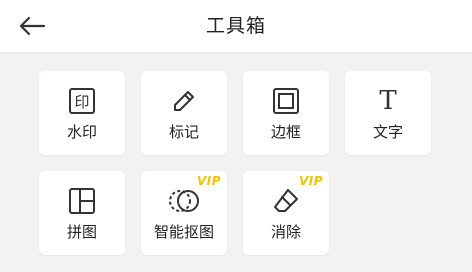  What do you see at coordinates (184, 101) in the screenshot?
I see `pen-icon` at bounding box center [184, 101].